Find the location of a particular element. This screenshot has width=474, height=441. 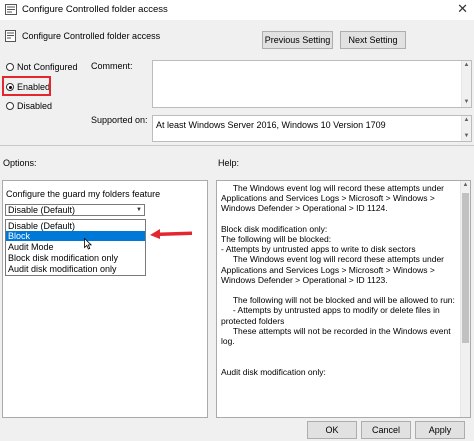

previous-setting-button: Previous Setting is located at coordinates (297, 40).